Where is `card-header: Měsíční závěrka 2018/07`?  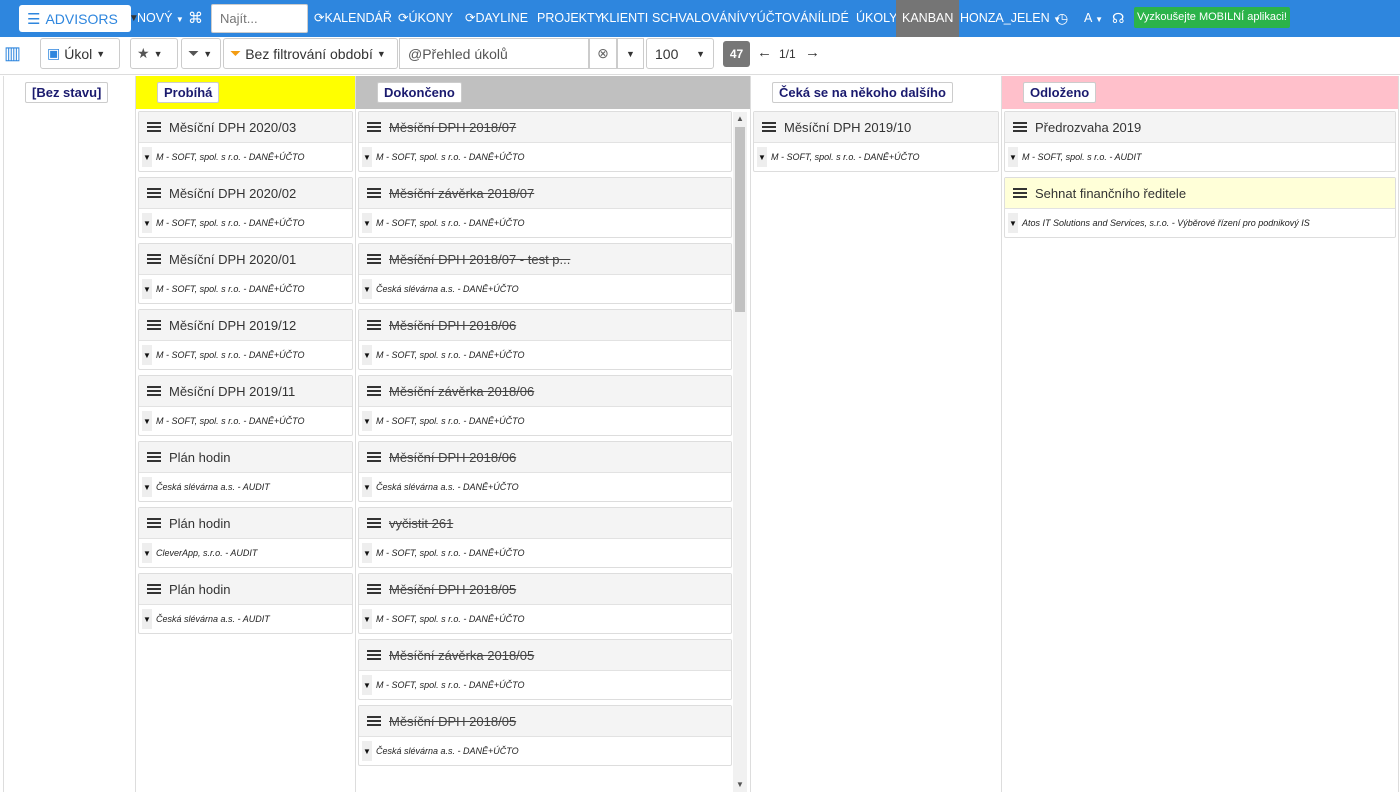 card-header: Měsíční závěrka 2018/07 is located at coordinates (545, 193).